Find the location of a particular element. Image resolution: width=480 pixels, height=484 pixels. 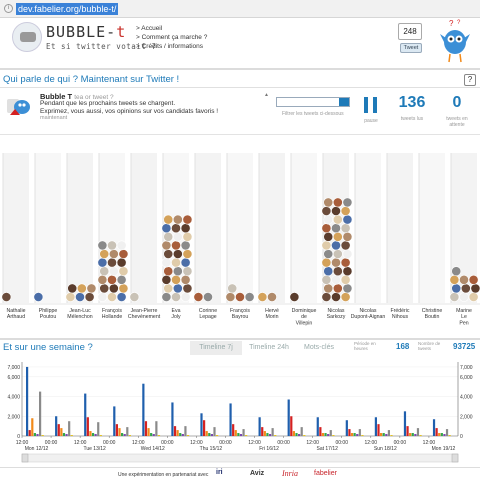

candidate-column: Jean-Luc Mélenchon is located at coordinates (81, 236).